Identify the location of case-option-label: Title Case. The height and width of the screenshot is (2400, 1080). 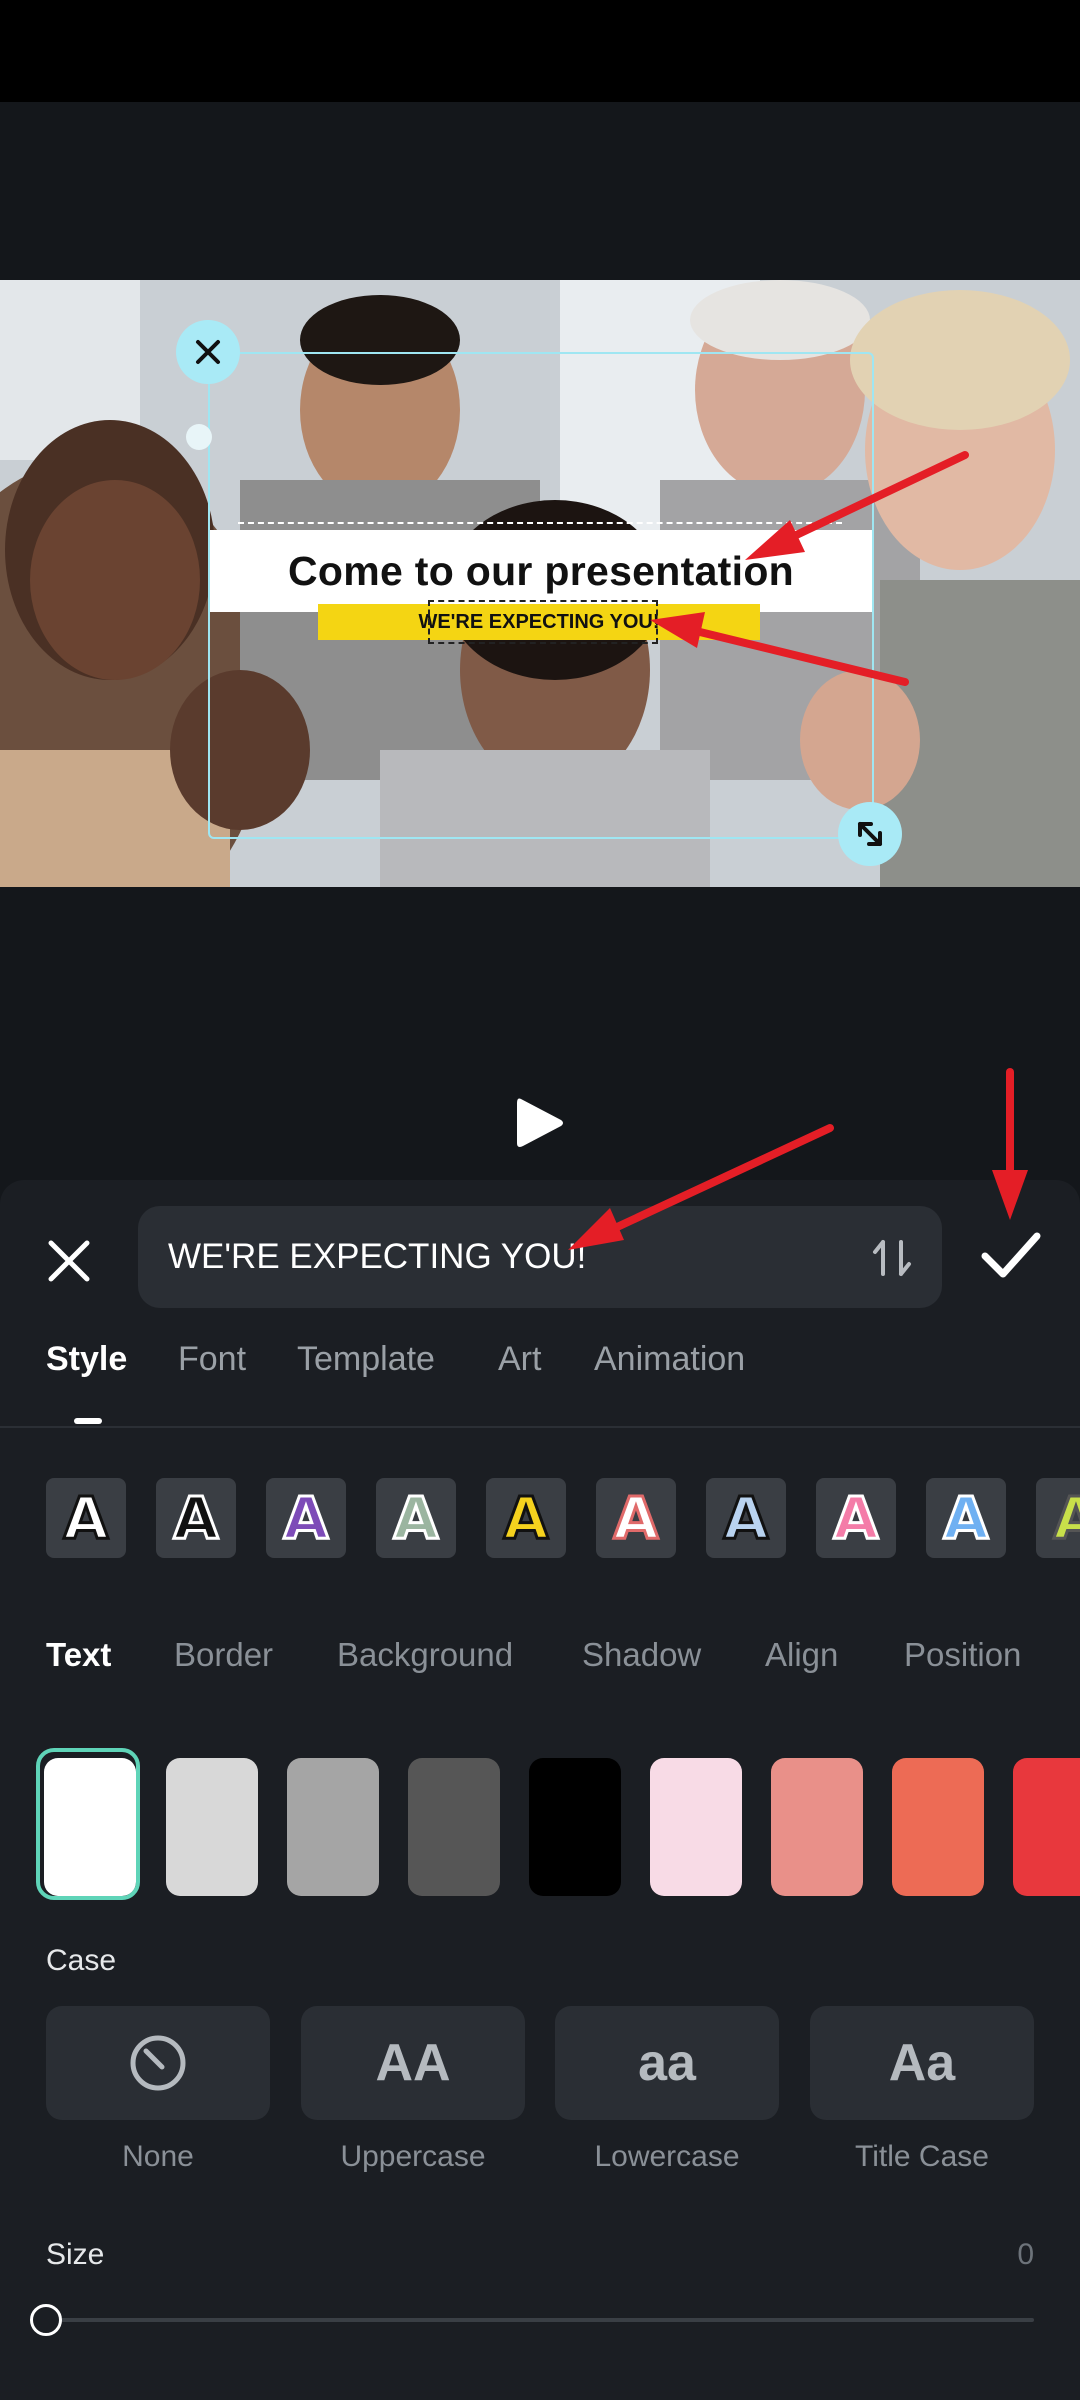
(922, 2156).